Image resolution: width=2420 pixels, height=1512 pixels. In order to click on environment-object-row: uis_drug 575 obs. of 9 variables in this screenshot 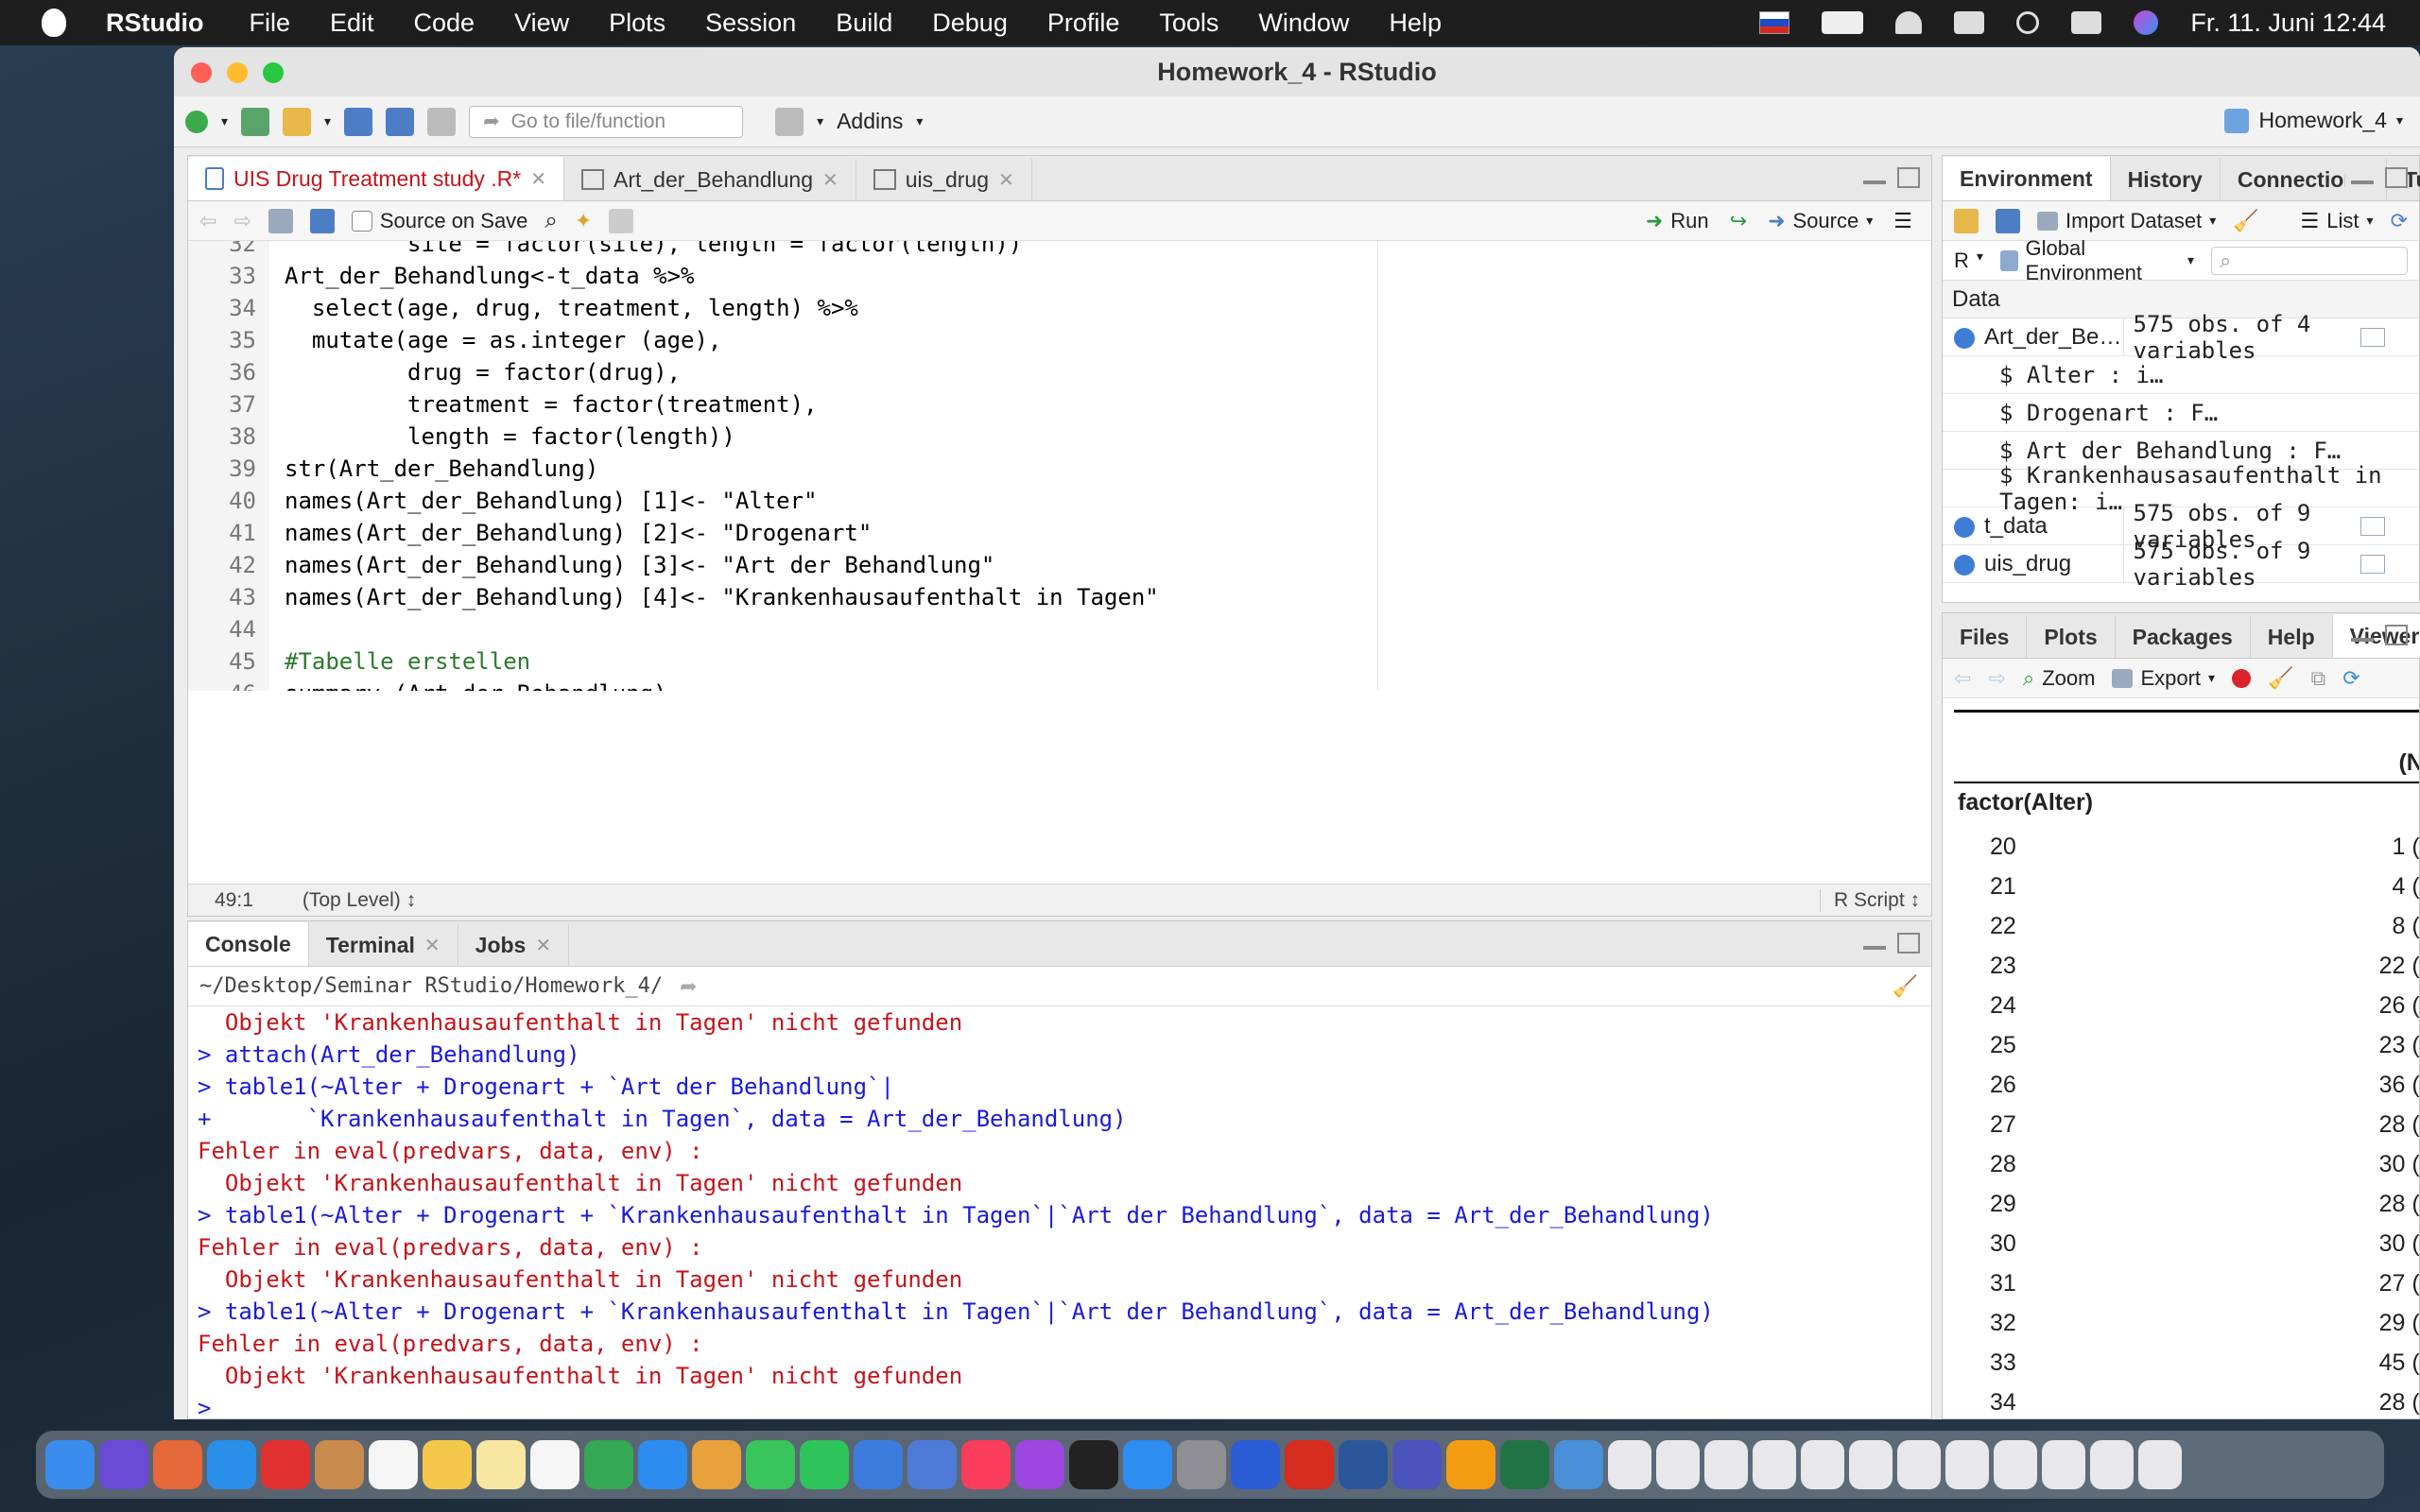, I will do `click(2181, 564)`.